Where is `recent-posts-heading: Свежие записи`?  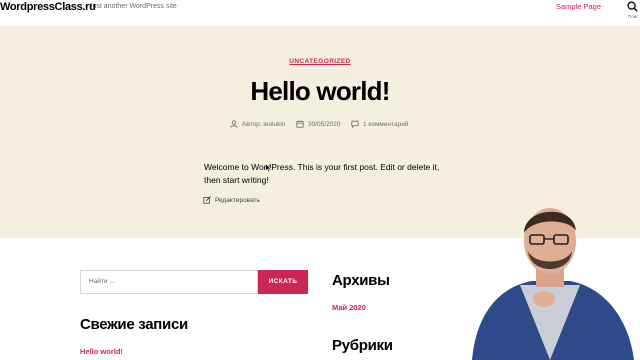 recent-posts-heading: Свежие записи is located at coordinates (134, 324).